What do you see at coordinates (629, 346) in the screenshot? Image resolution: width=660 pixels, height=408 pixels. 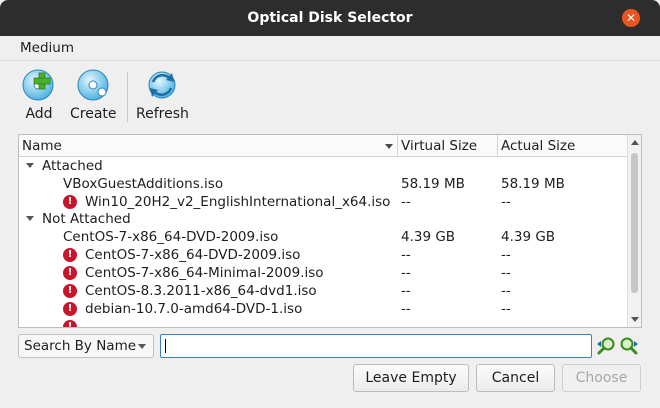 I see `search-forward-icon` at bounding box center [629, 346].